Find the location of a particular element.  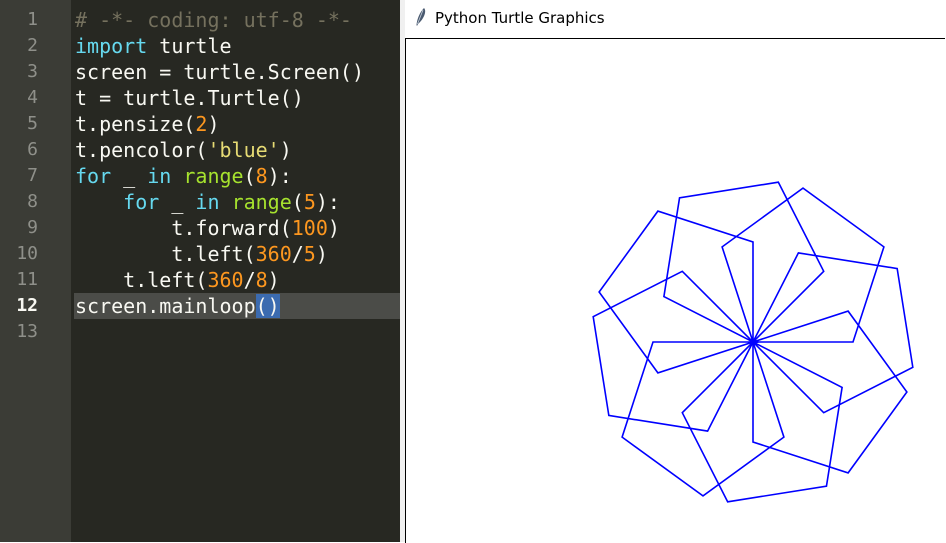

code-line: t.forward(100) is located at coordinates (207, 228).